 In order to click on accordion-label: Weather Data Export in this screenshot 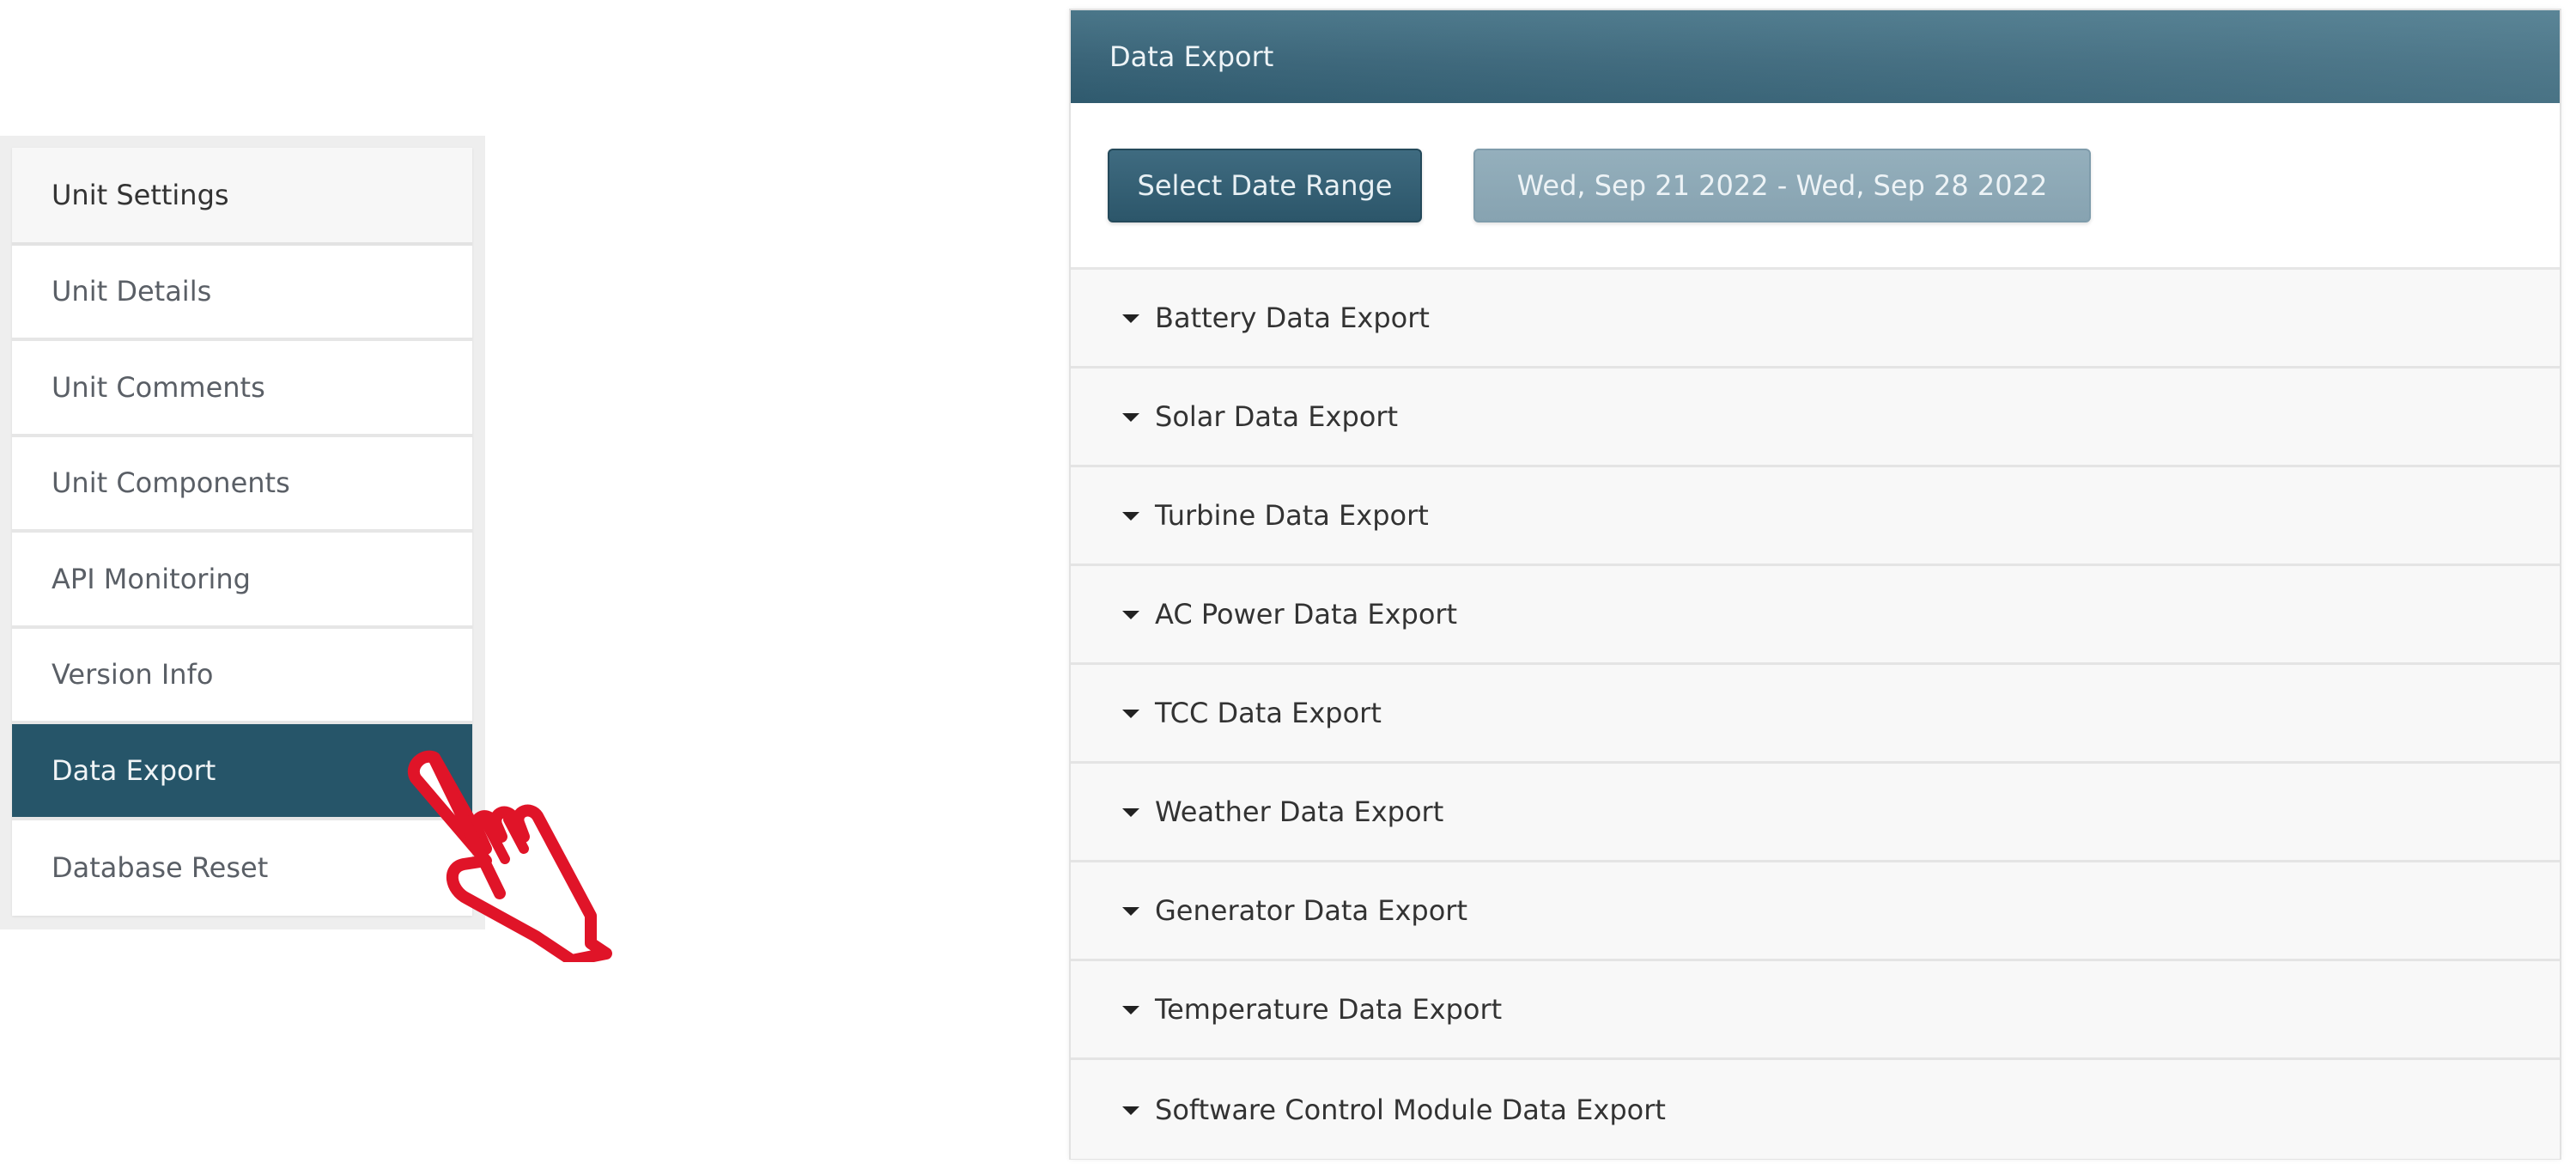, I will do `click(1299, 811)`.